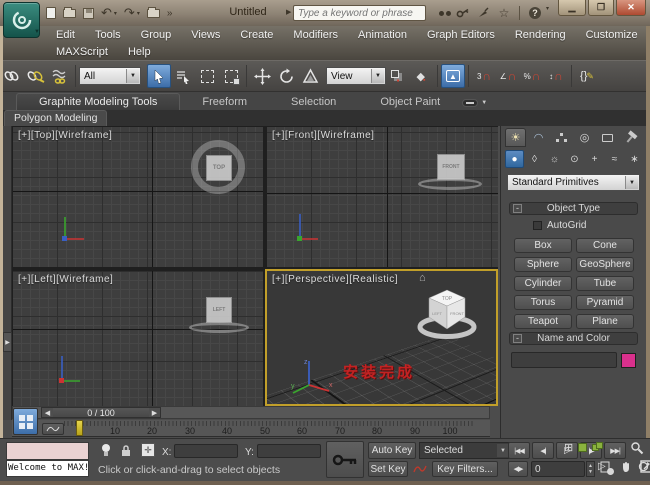  What do you see at coordinates (573, 338) in the screenshot?
I see `name-and-color-rollout: - Name and Color` at bounding box center [573, 338].